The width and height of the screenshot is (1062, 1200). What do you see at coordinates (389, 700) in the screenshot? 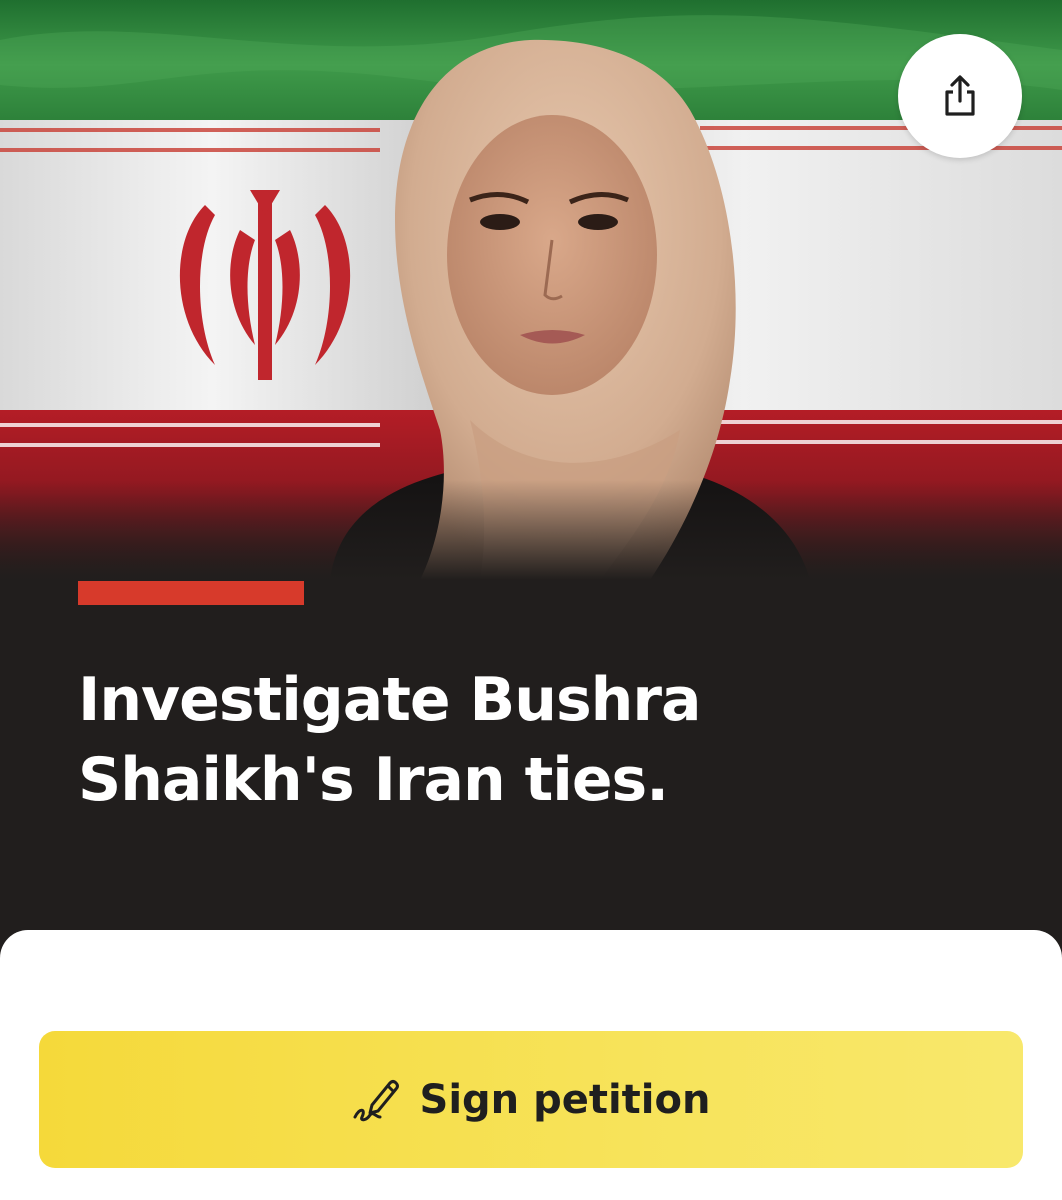
I see `headline-line-1: Investigate Bushra` at bounding box center [389, 700].